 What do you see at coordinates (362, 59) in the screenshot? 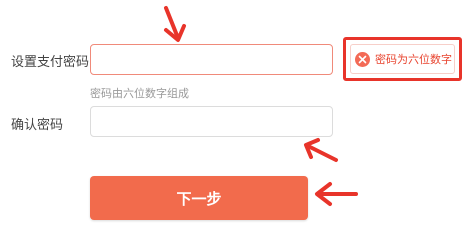
I see `close-circle-icon` at bounding box center [362, 59].